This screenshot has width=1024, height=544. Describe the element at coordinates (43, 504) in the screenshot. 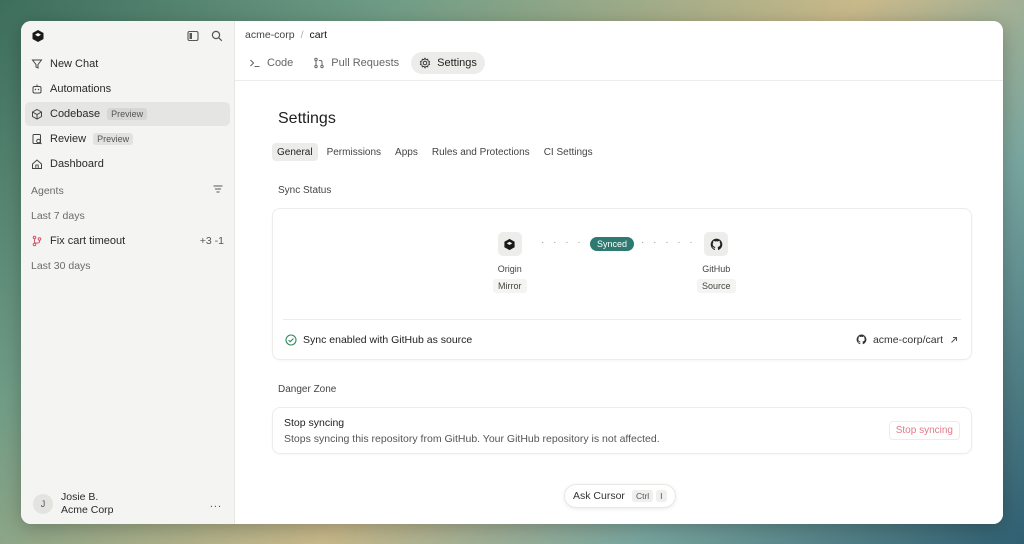

I see `avatar: J` at that location.